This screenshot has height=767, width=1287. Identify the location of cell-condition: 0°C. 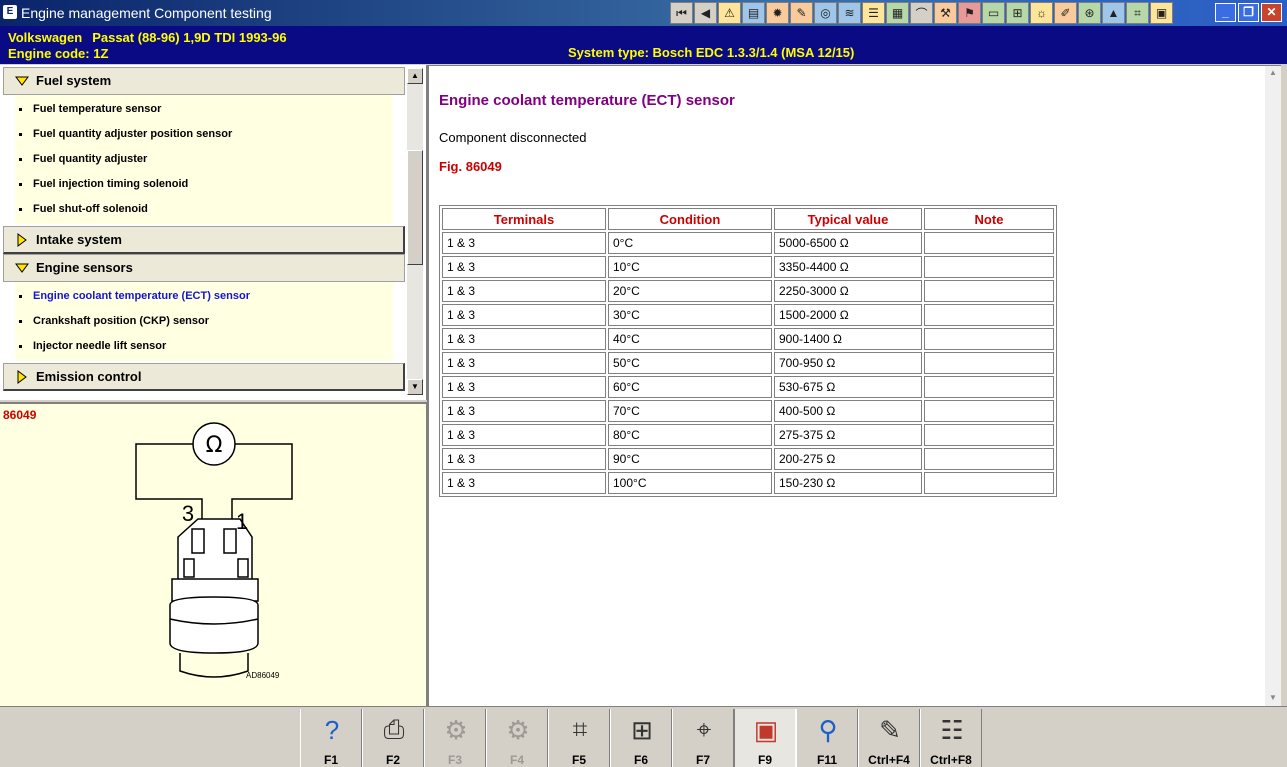
(690, 243).